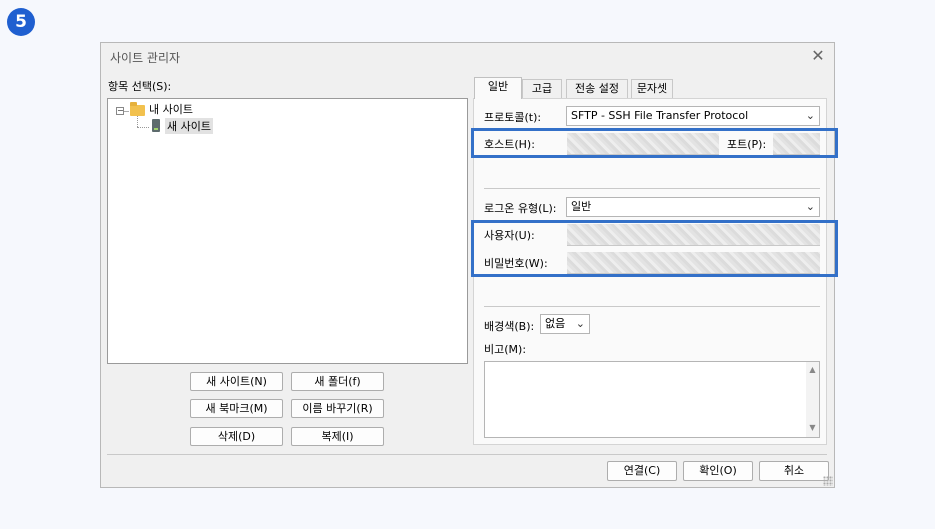 The image size is (935, 529). What do you see at coordinates (516, 263) in the screenshot?
I see `password-label: 비밀번호(W):` at bounding box center [516, 263].